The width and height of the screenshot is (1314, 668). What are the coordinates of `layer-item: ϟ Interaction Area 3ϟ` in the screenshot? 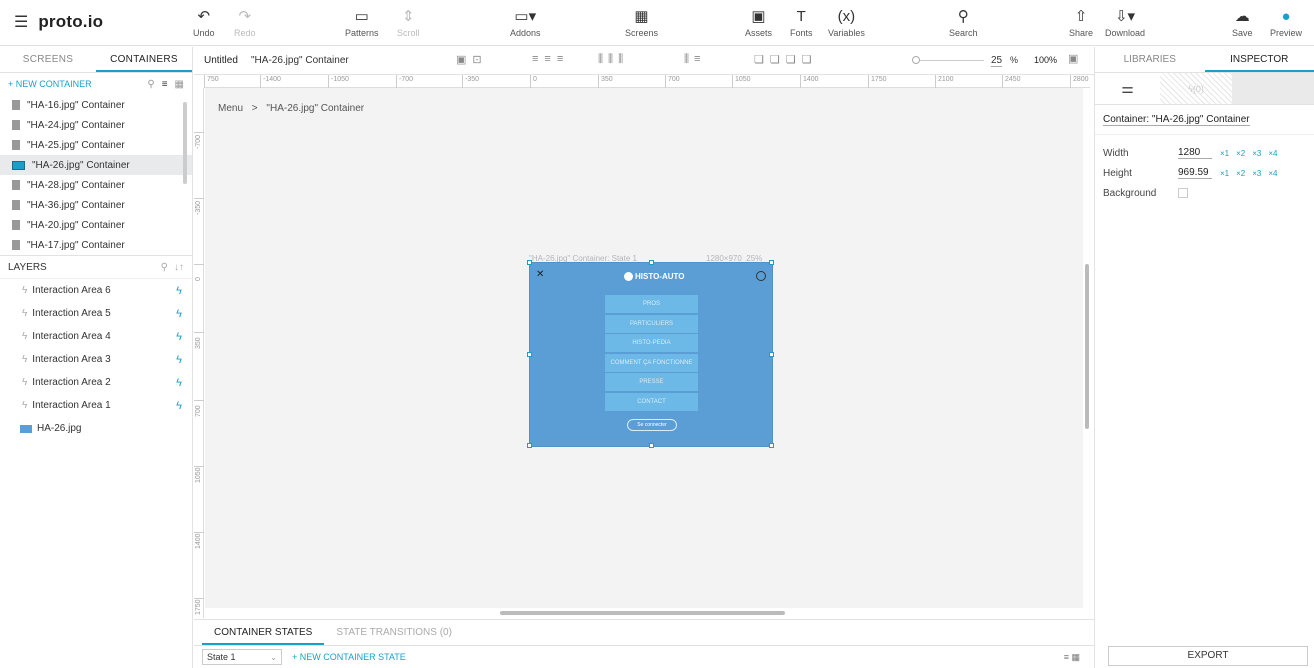 It's located at (96, 359).